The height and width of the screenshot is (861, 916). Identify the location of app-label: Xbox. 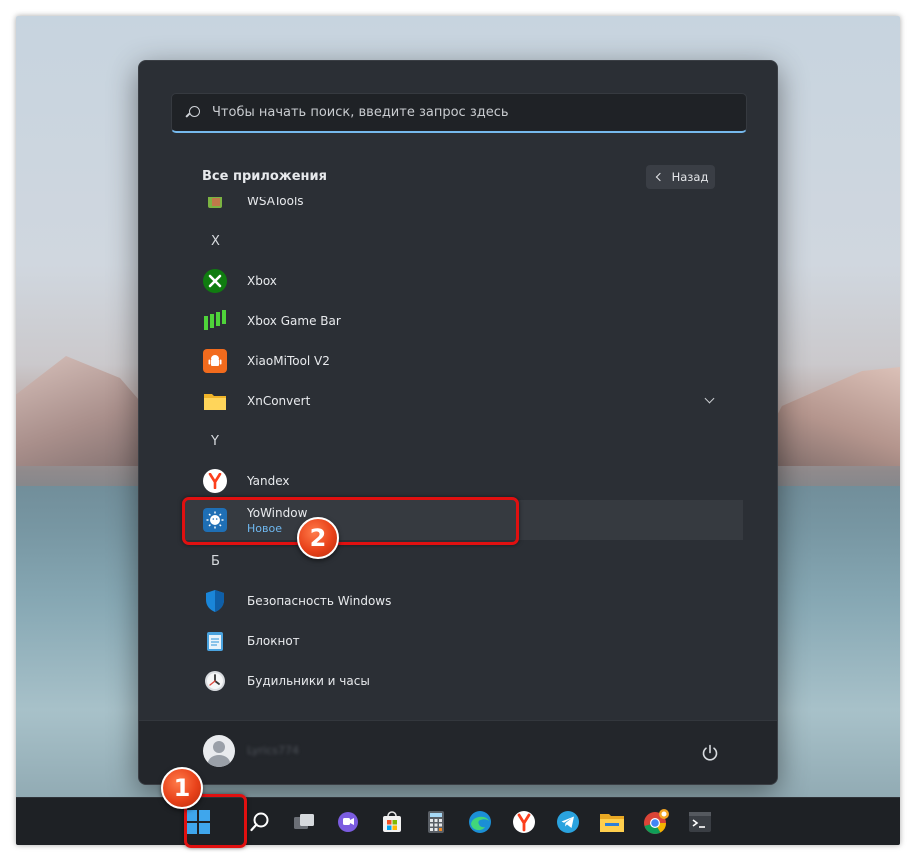
(262, 281).